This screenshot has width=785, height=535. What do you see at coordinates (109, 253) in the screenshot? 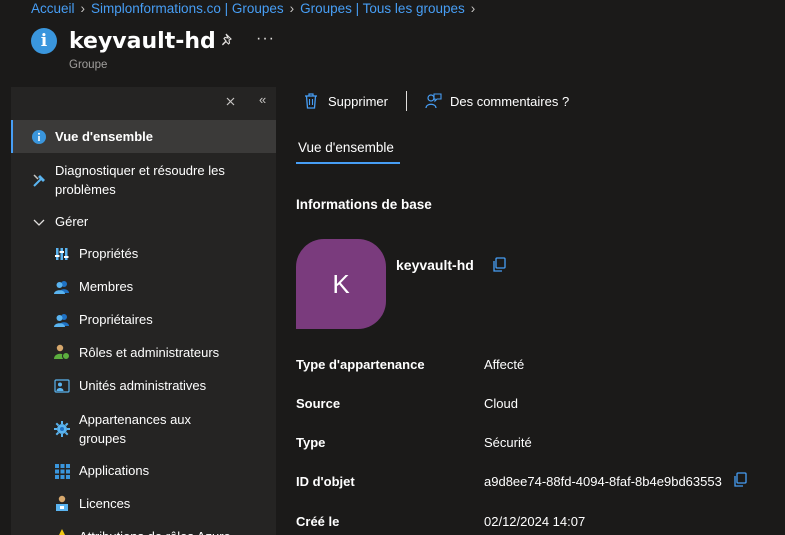
I see `sidebar-item-label: Propriétés` at bounding box center [109, 253].